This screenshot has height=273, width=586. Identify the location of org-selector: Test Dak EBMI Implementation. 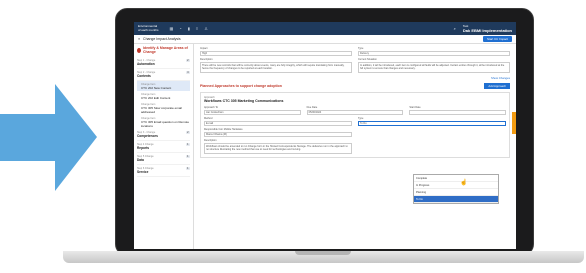
(487, 28).